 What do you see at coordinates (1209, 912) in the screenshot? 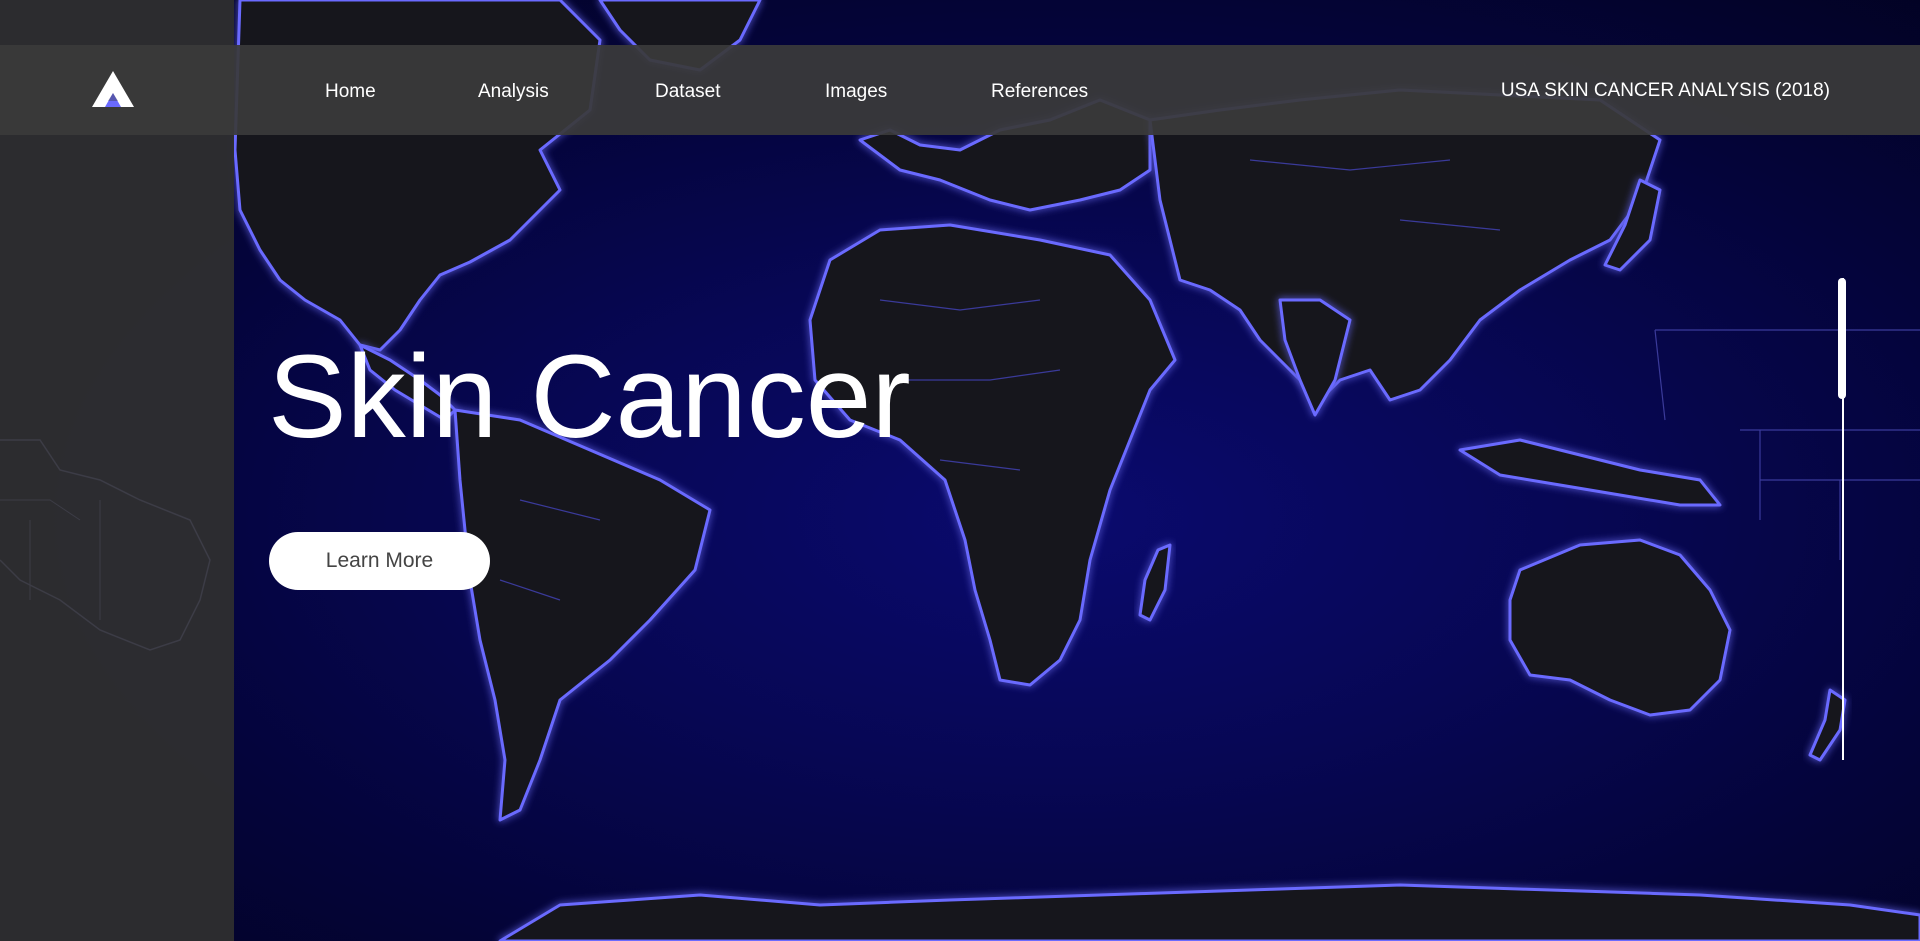
I see `antarctica-shape` at bounding box center [1209, 912].